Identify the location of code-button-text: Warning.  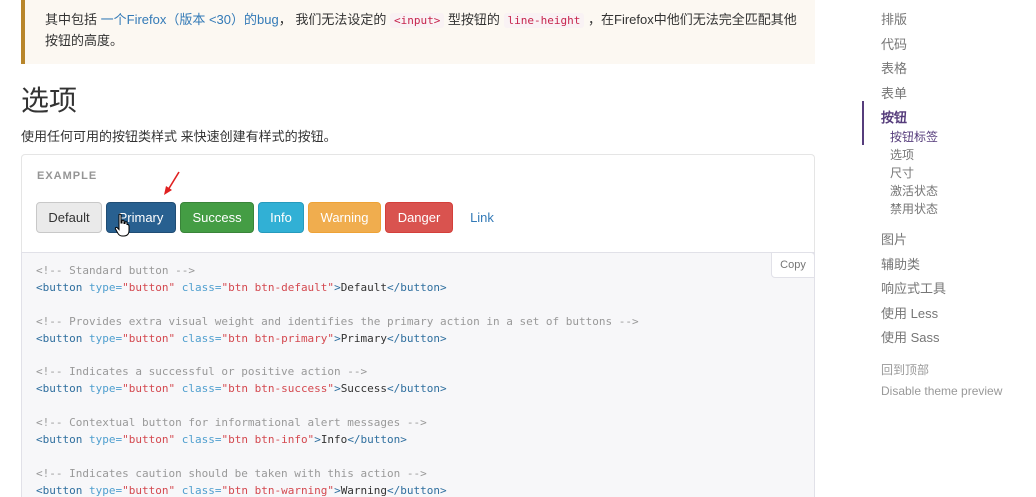
(364, 490).